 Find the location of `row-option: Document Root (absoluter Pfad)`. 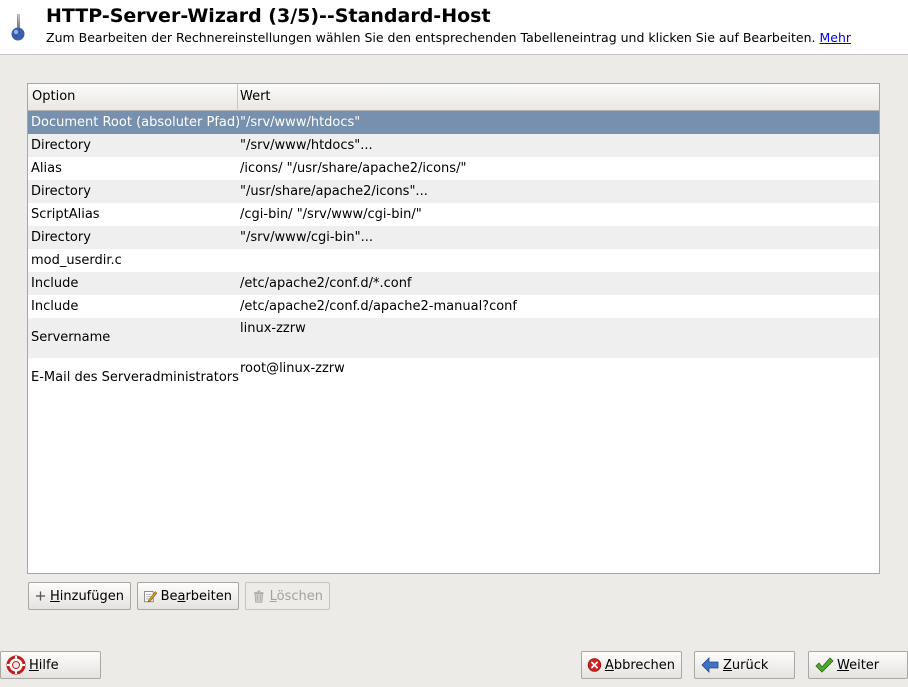

row-option: Document Root (absoluter Pfad) is located at coordinates (136, 122).